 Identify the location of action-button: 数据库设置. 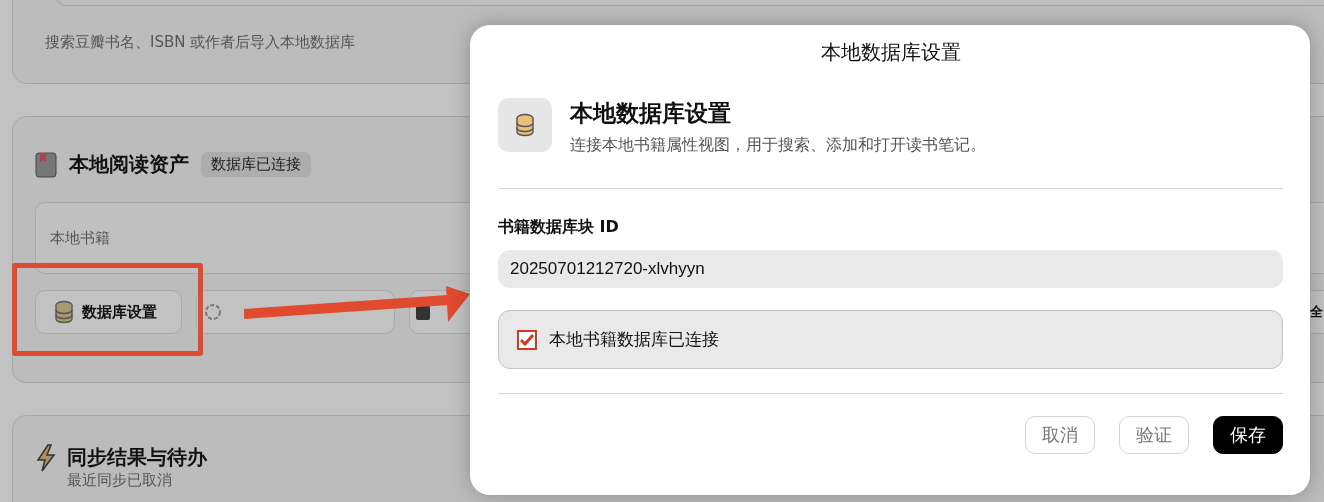
(108, 312).